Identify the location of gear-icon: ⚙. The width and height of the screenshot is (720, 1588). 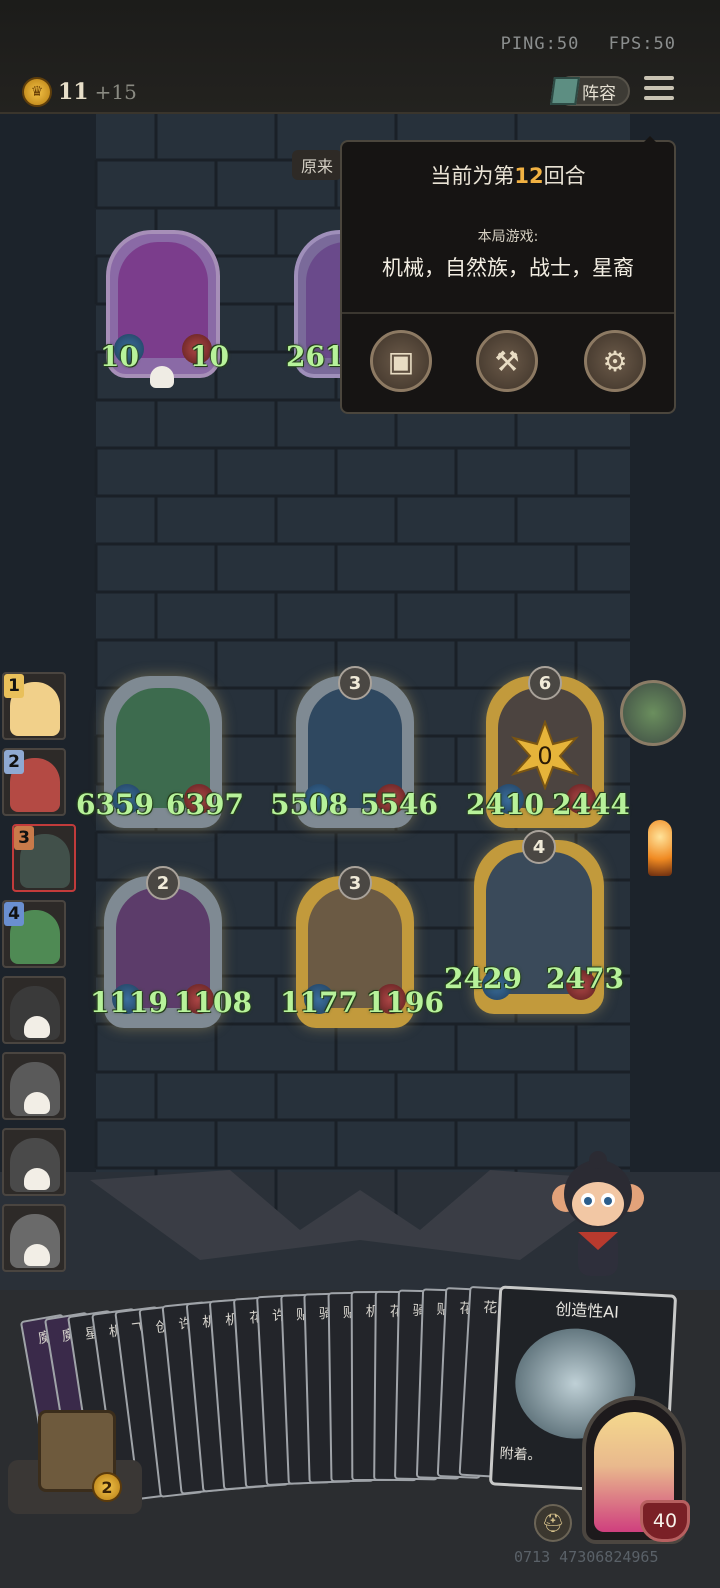
(615, 361).